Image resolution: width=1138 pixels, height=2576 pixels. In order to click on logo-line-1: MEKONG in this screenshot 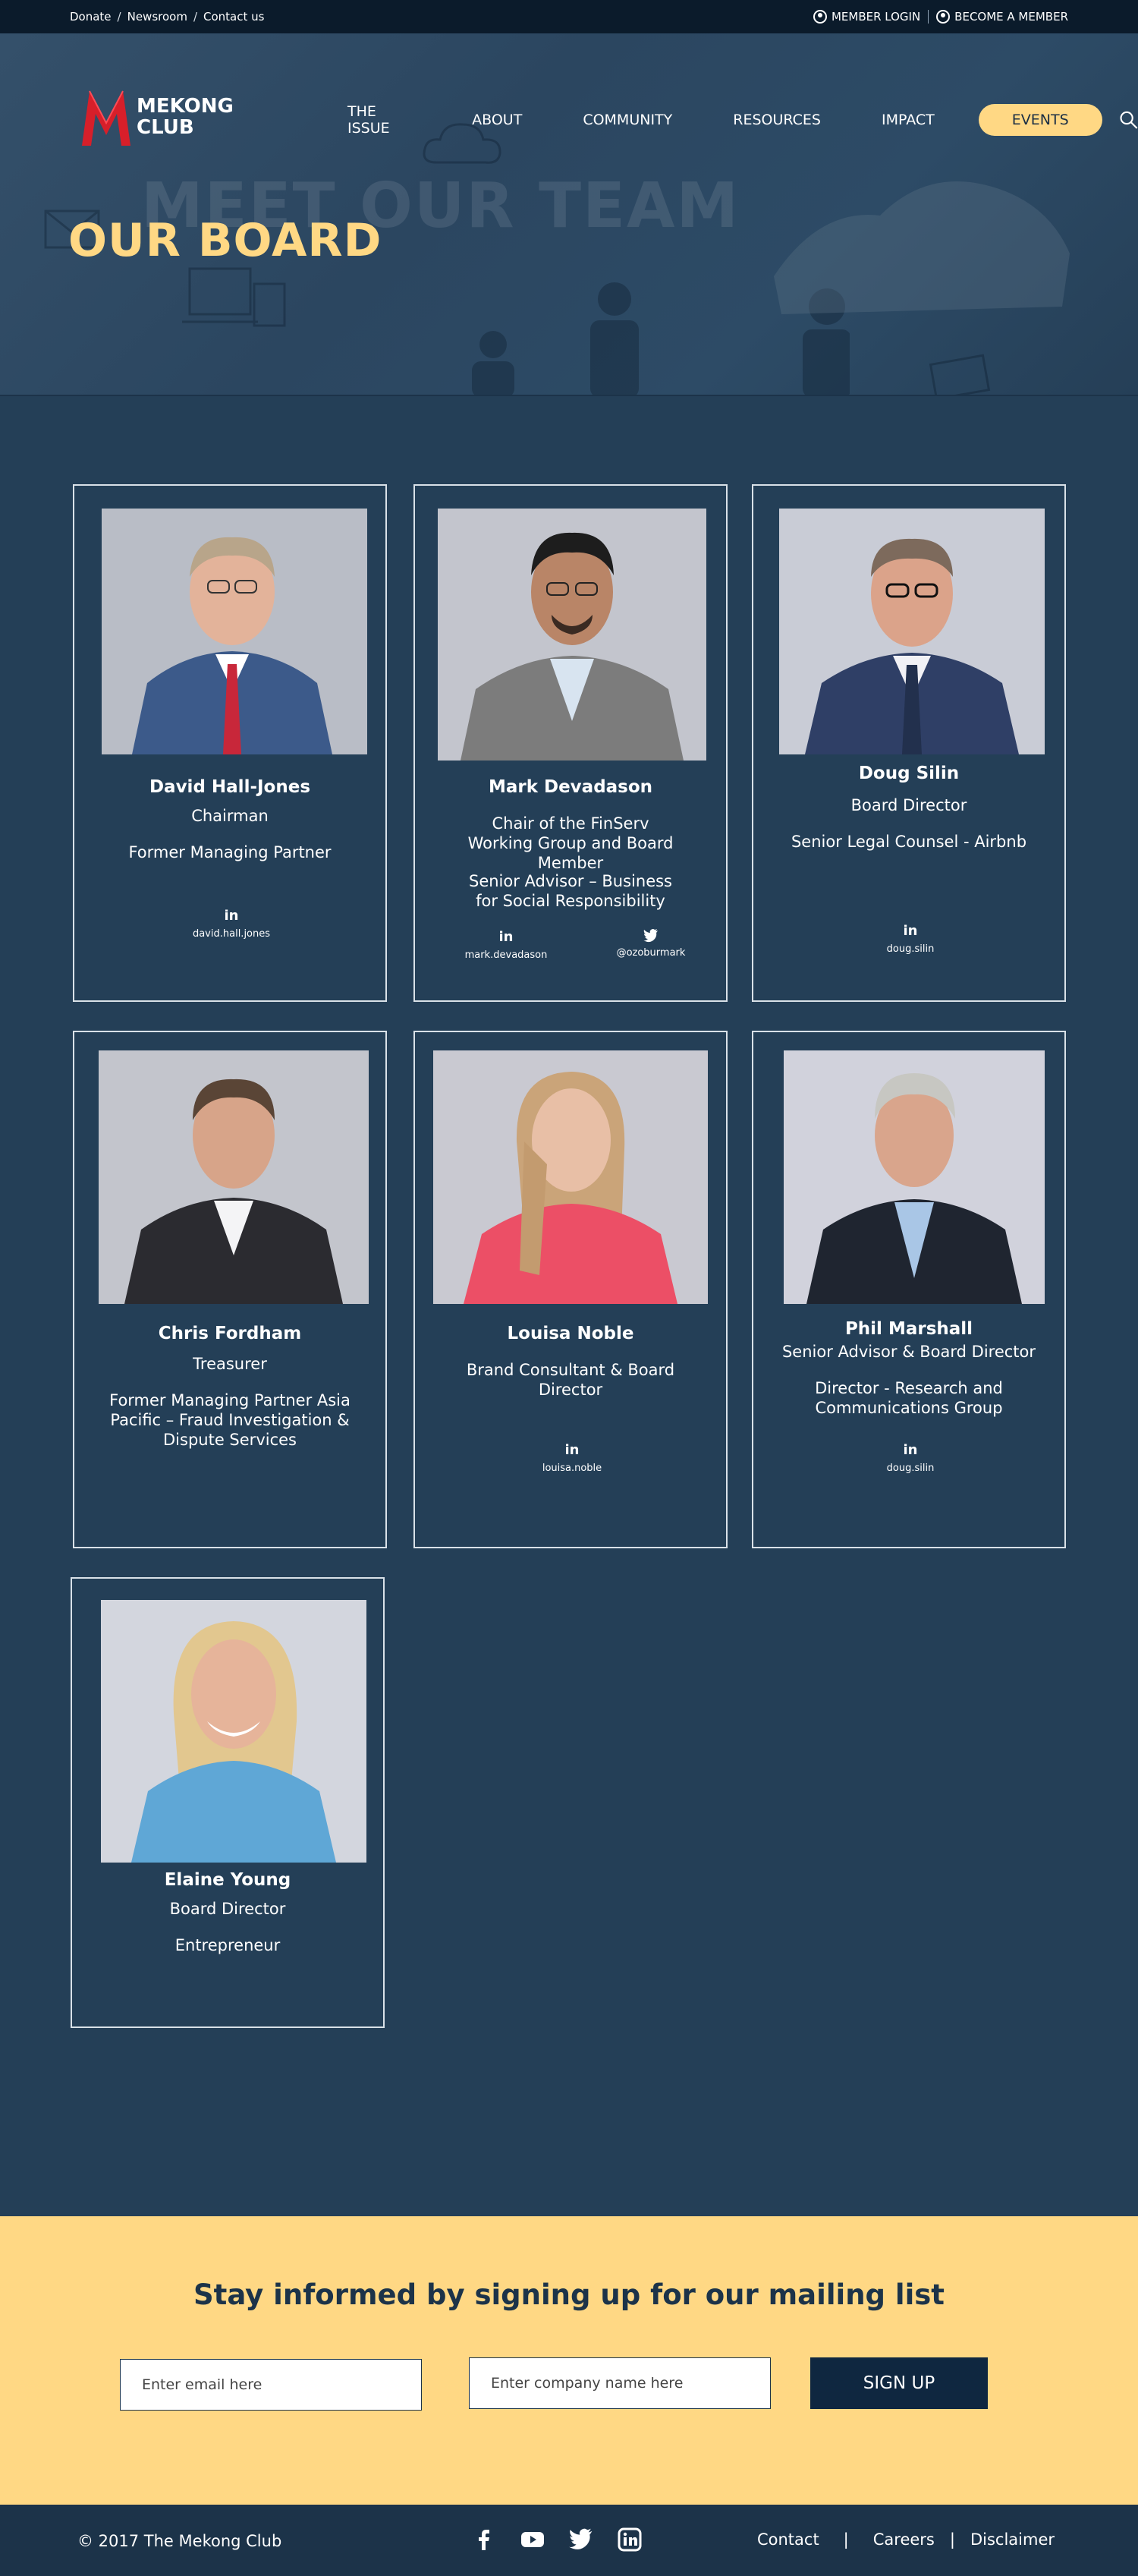, I will do `click(186, 106)`.